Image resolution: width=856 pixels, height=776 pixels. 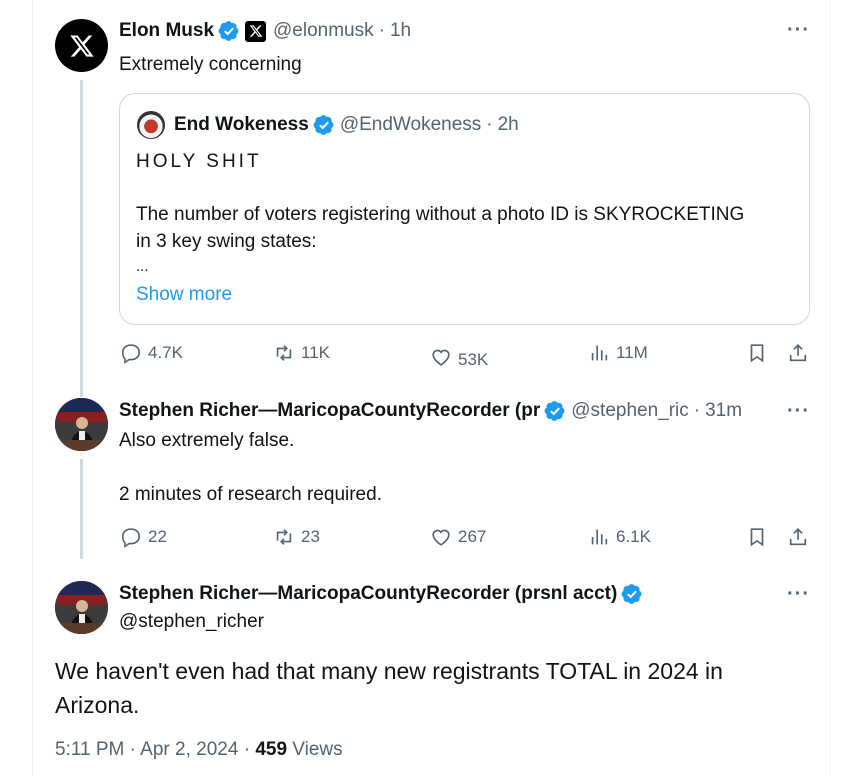 I want to click on author-handle: @elonmusk, so click(x=323, y=31).